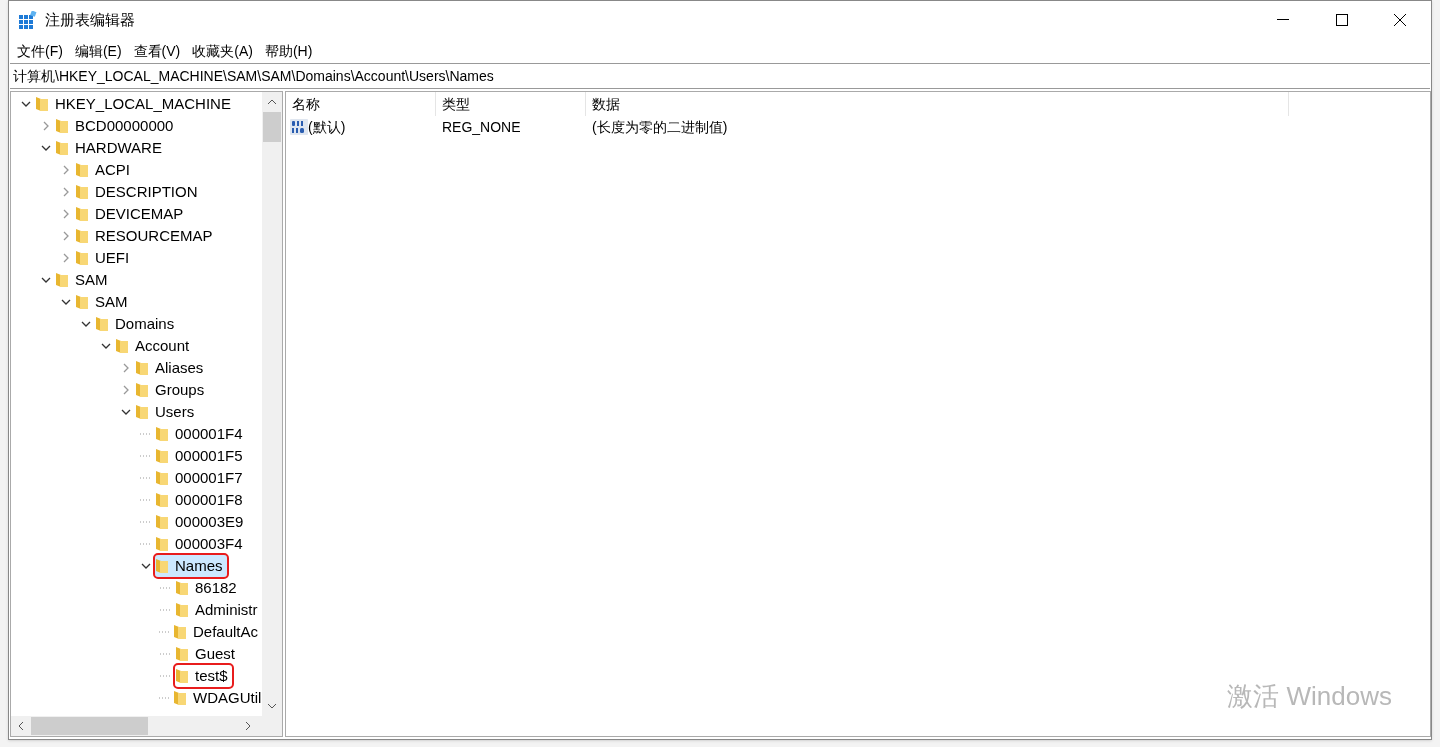  Describe the element at coordinates (201, 456) in the screenshot. I see `tree-item: 000001F5` at that location.